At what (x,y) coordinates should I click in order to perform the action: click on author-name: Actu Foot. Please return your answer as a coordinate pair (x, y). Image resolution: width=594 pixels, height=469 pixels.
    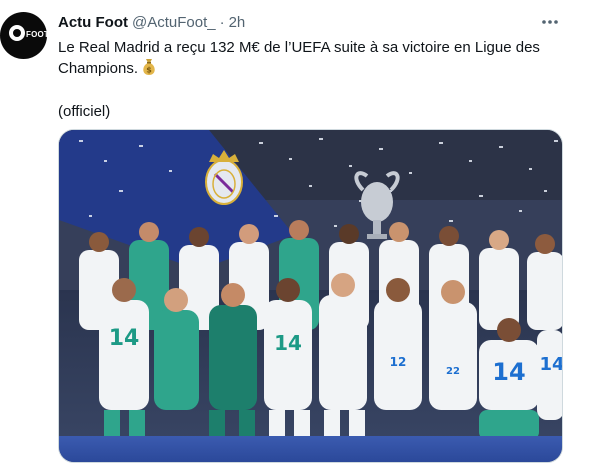
    Looking at the image, I should click on (93, 22).